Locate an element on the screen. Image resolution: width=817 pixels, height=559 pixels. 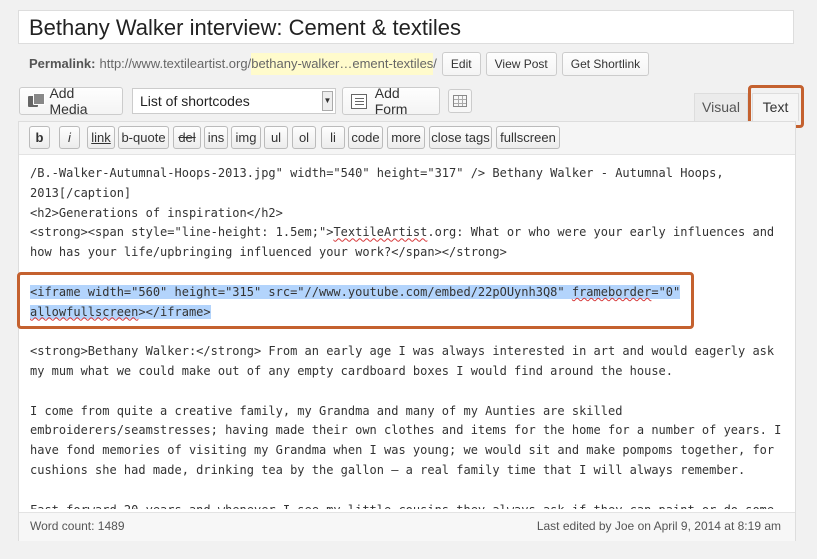
permalink-slug: bethany-walker…ement-textiles is located at coordinates (342, 64).